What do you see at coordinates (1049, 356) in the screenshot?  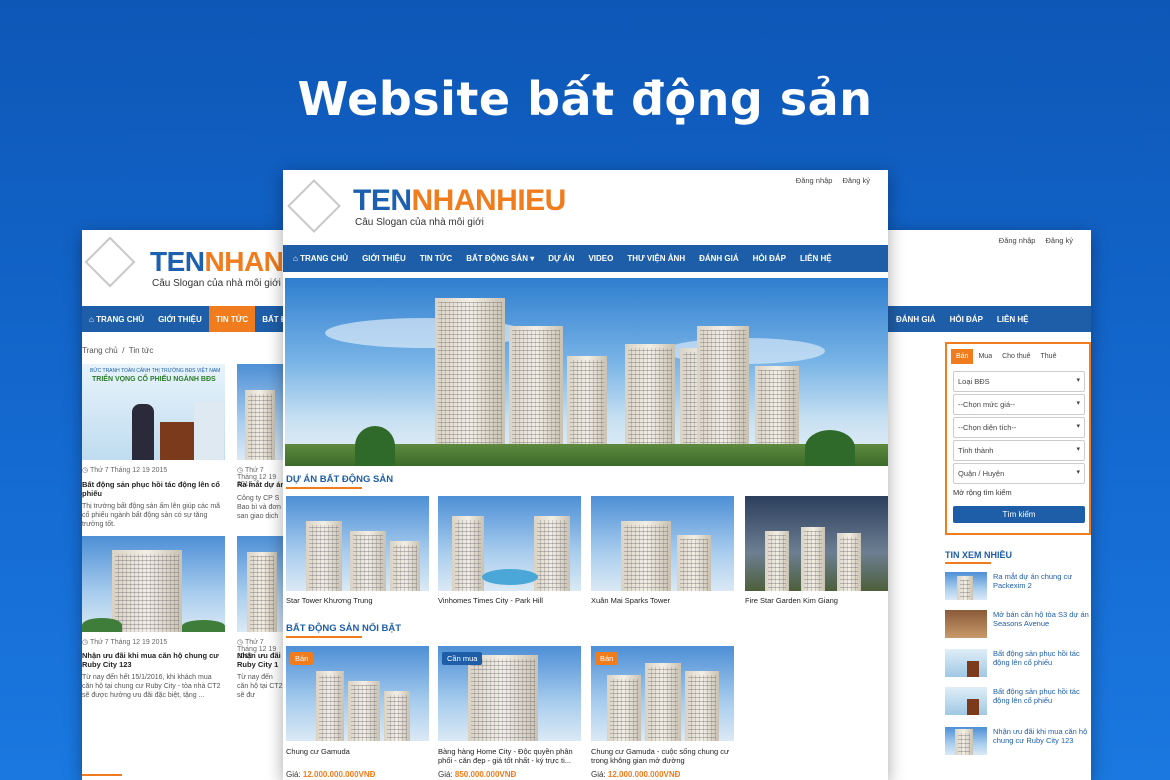 I see `tab-rent: Thuê` at bounding box center [1049, 356].